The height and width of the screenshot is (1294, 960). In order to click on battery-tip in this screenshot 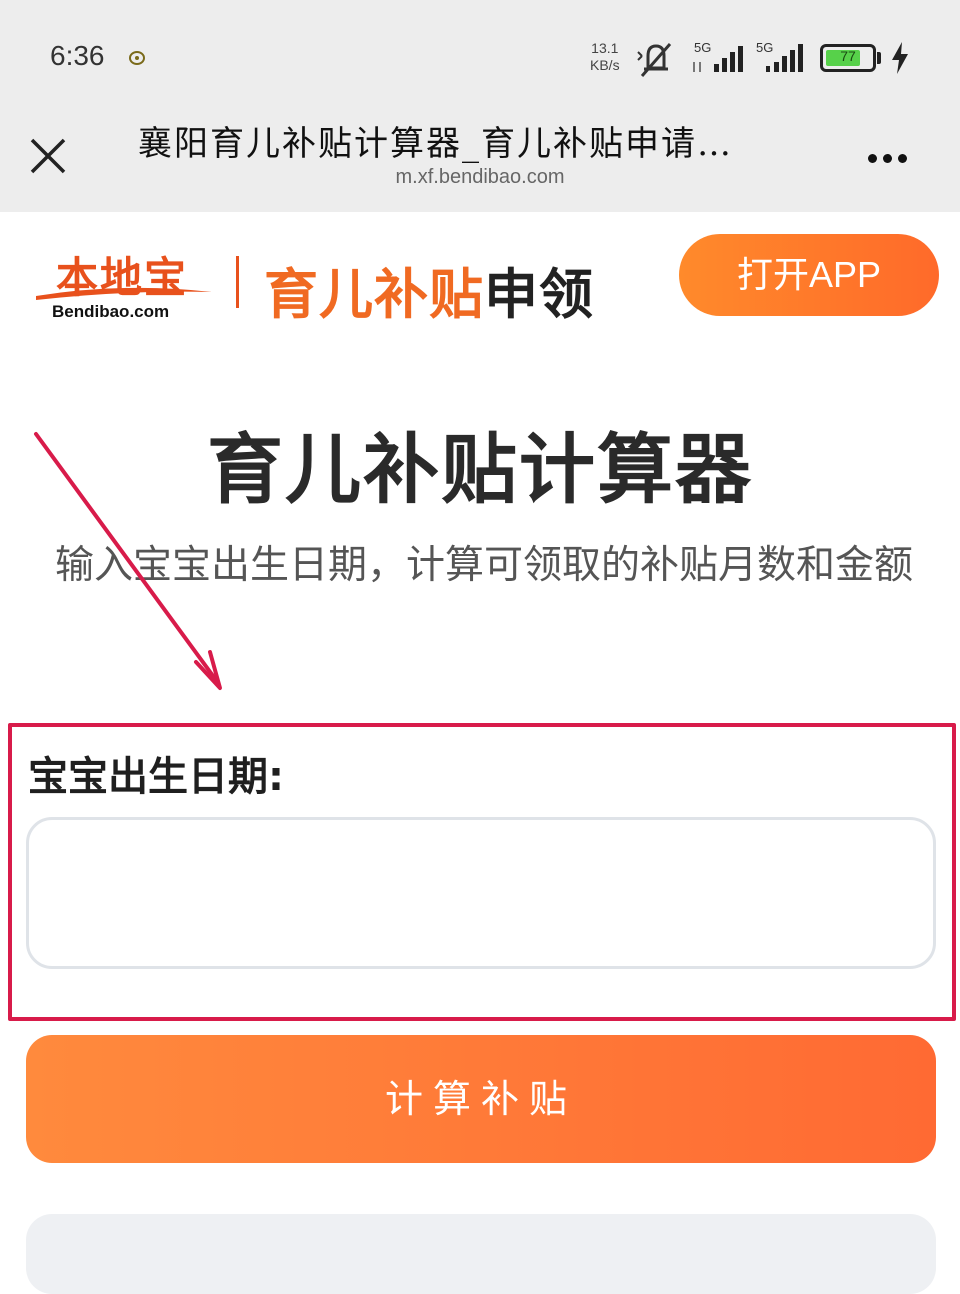, I will do `click(879, 58)`.